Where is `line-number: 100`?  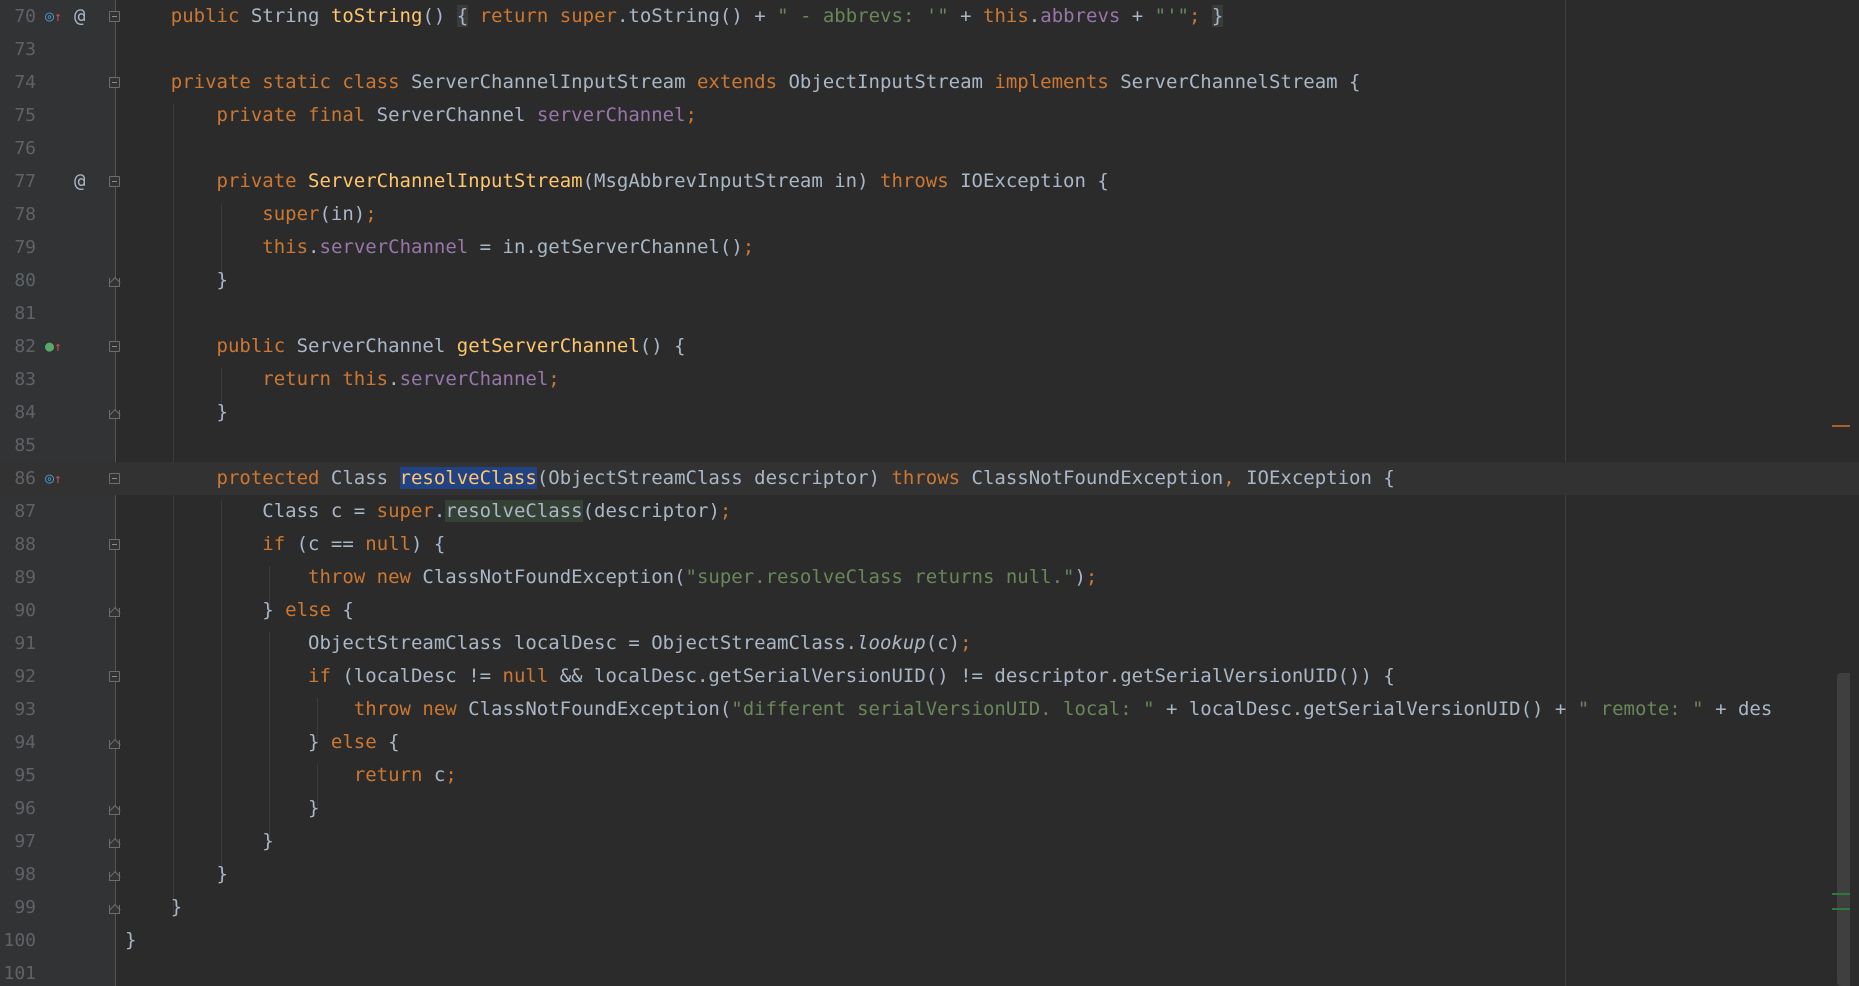 line-number: 100 is located at coordinates (18, 940).